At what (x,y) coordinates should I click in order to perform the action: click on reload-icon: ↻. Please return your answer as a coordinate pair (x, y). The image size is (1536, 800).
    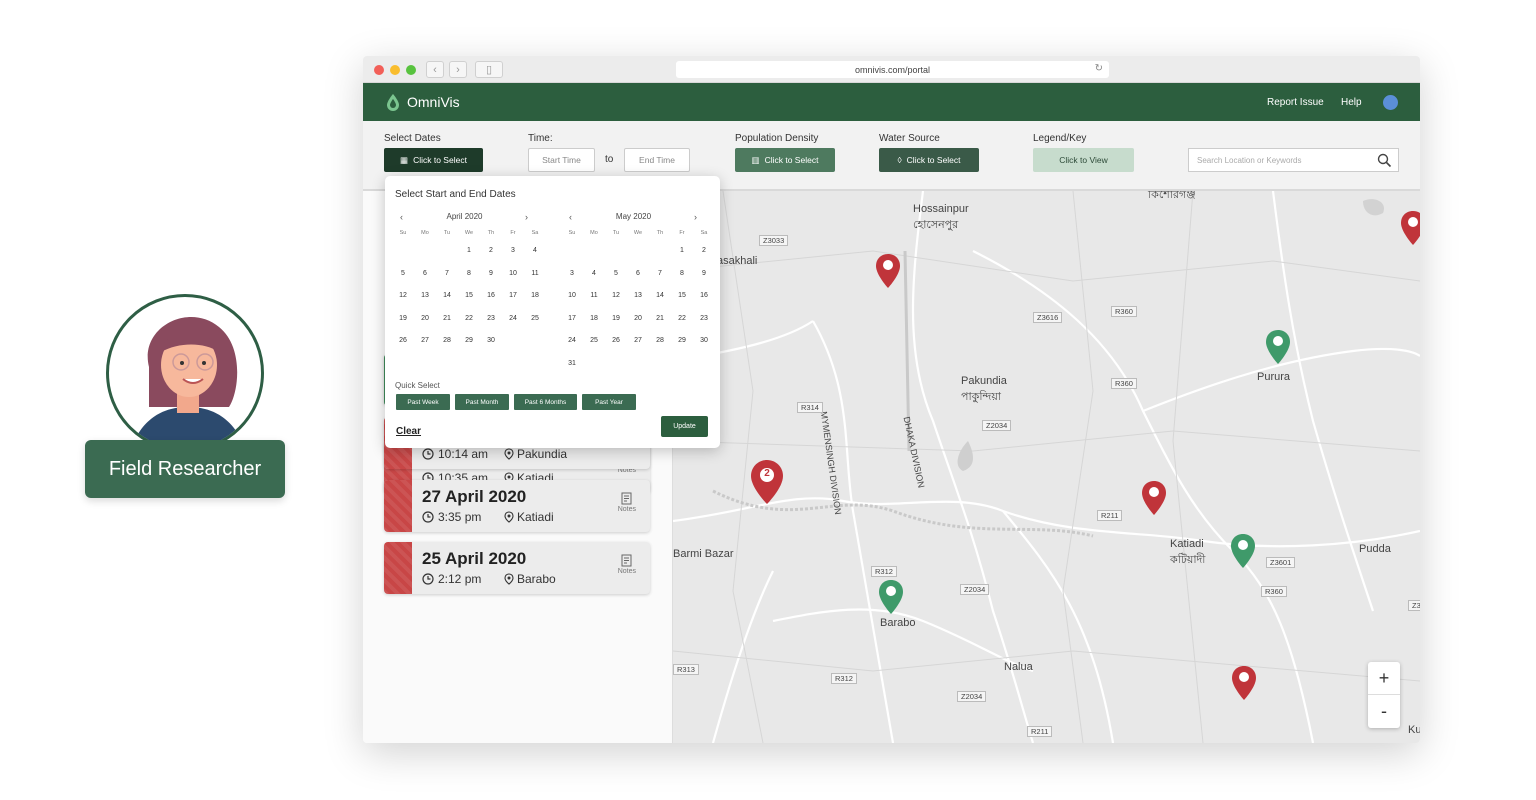
    Looking at the image, I should click on (1099, 68).